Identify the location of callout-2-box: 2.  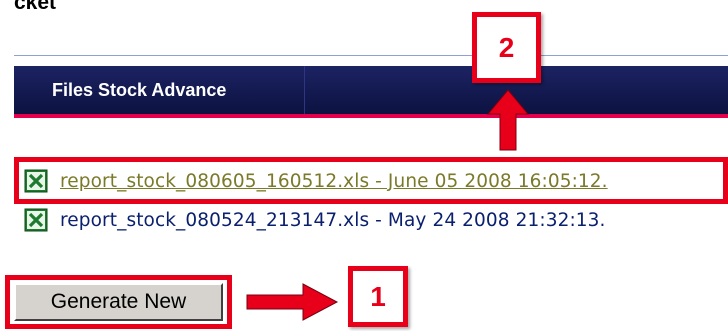
(506, 47).